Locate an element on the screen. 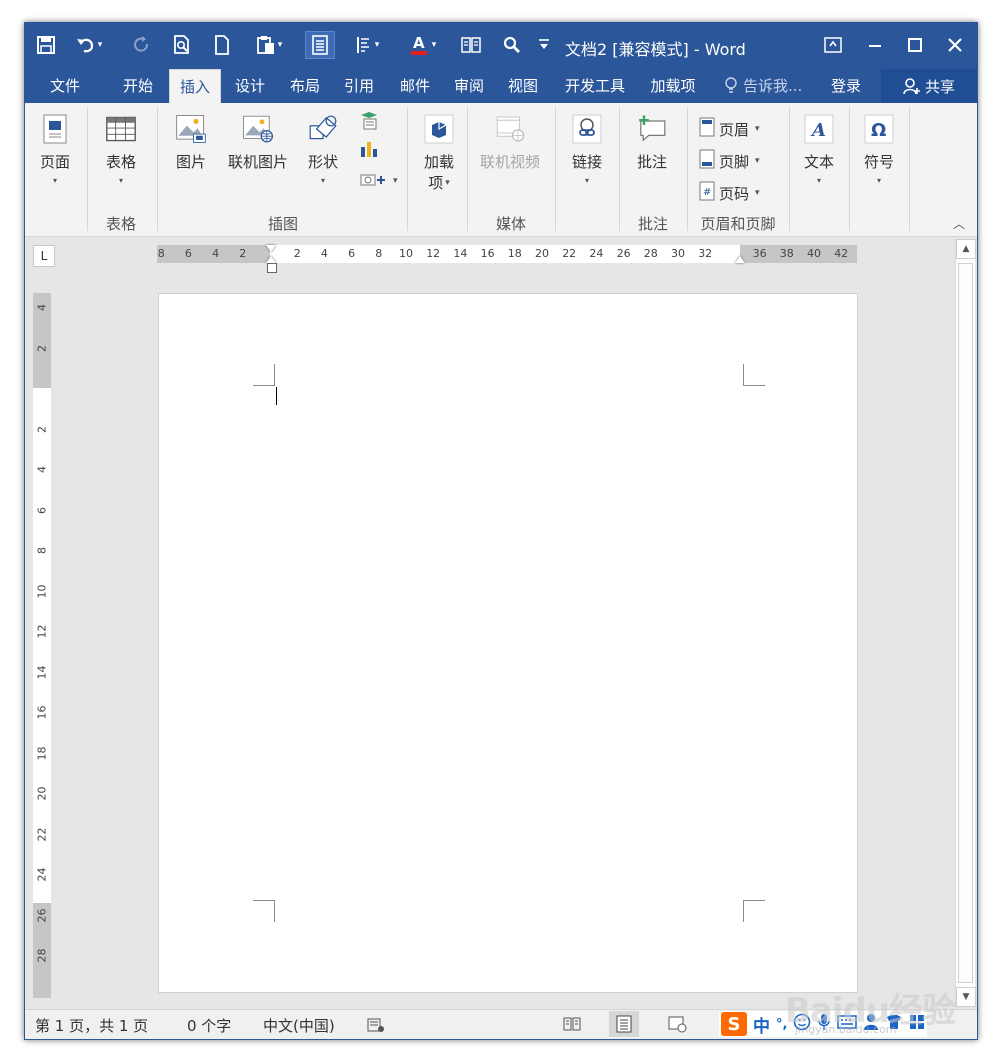 This screenshot has height=1063, width=1000. ruler-tick-label: 10 is located at coordinates (406, 253).